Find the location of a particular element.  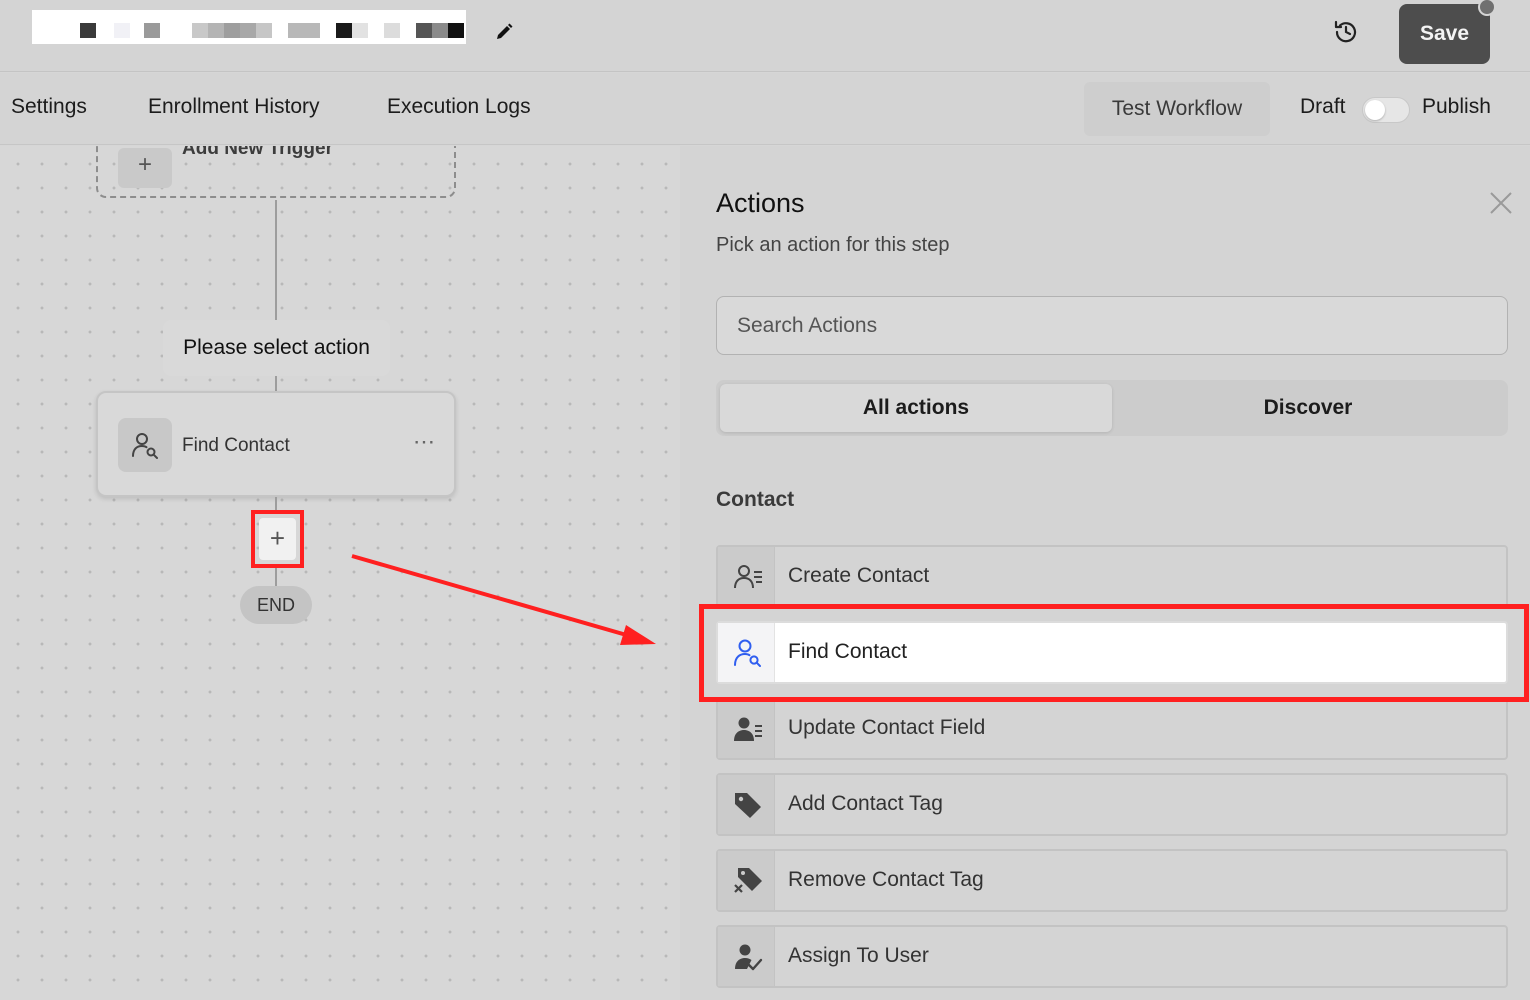

draft-label: Draft is located at coordinates (1323, 106).